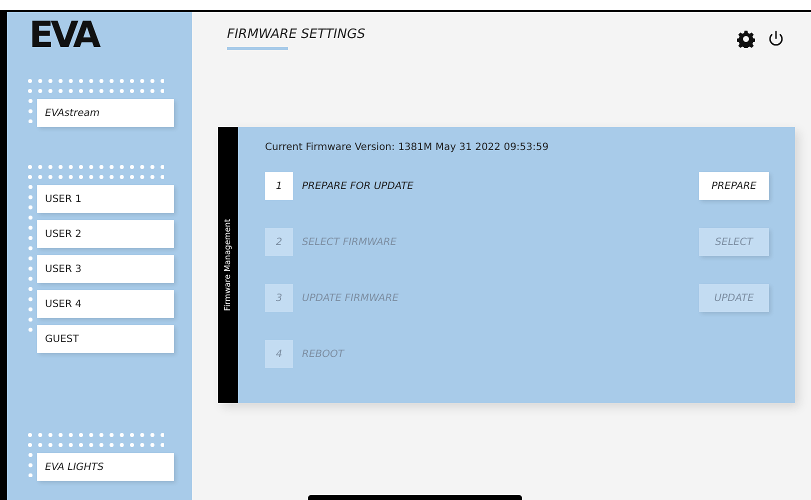 The image size is (811, 500). What do you see at coordinates (279, 186) in the screenshot?
I see `step-number: 1` at bounding box center [279, 186].